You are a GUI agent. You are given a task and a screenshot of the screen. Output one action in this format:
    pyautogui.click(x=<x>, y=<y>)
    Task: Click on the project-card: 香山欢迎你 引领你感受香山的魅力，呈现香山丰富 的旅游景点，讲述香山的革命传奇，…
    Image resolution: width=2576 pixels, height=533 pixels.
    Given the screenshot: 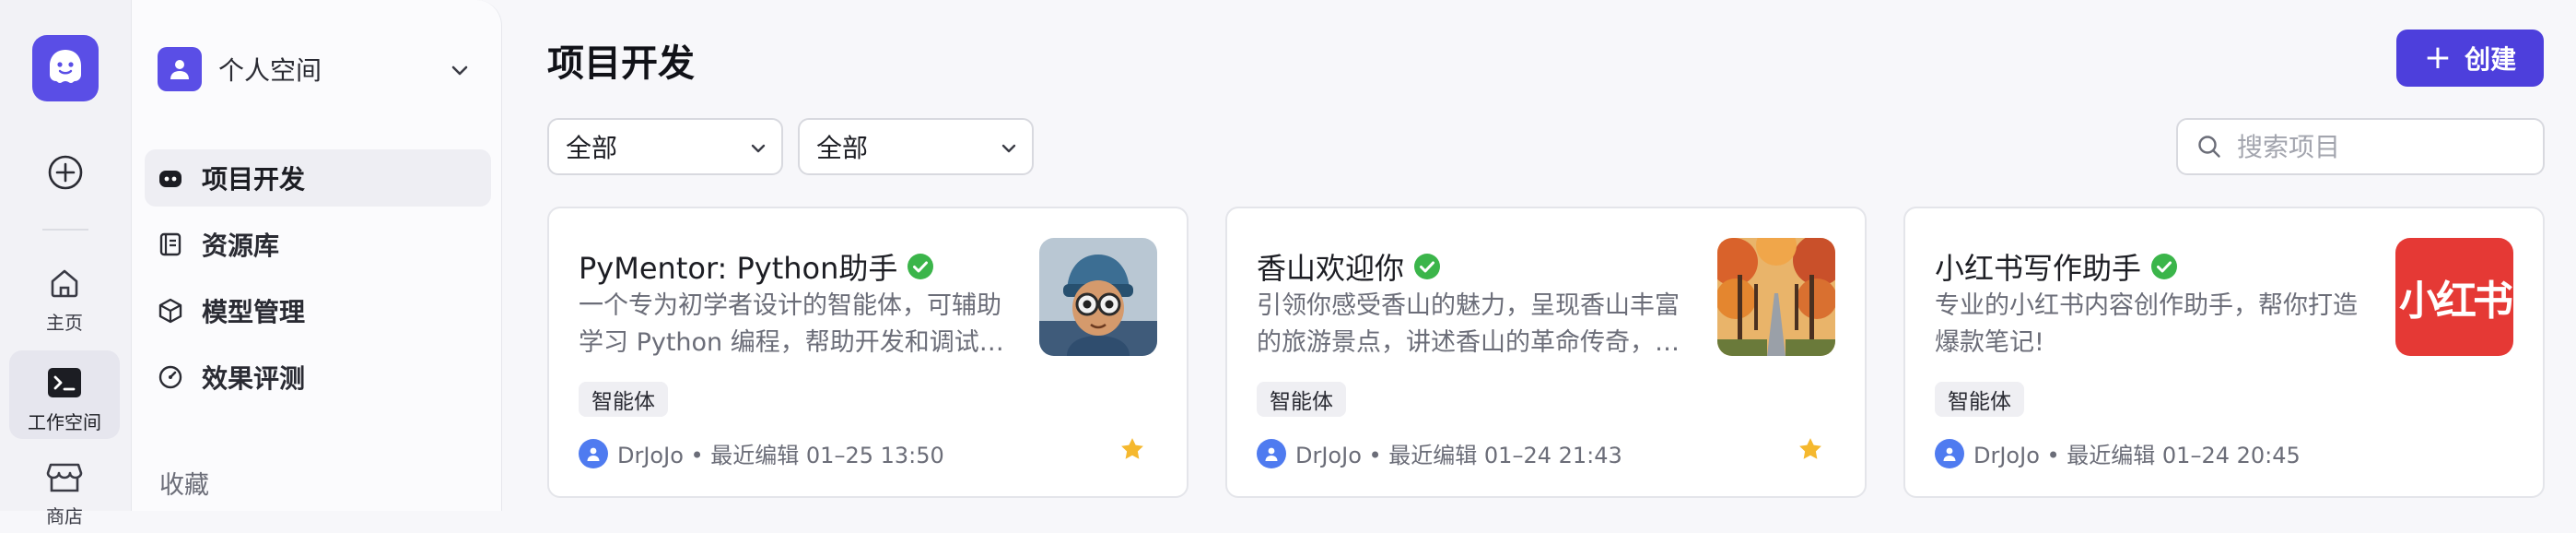 What is the action you would take?
    pyautogui.click(x=1546, y=352)
    